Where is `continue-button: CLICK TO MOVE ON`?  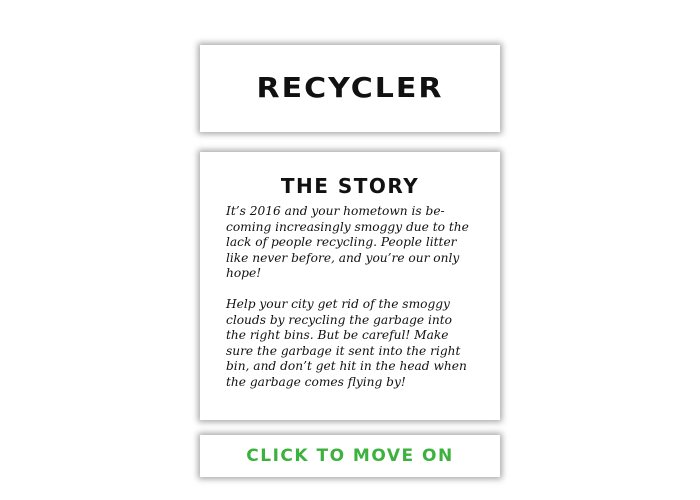 continue-button: CLICK TO MOVE ON is located at coordinates (350, 456).